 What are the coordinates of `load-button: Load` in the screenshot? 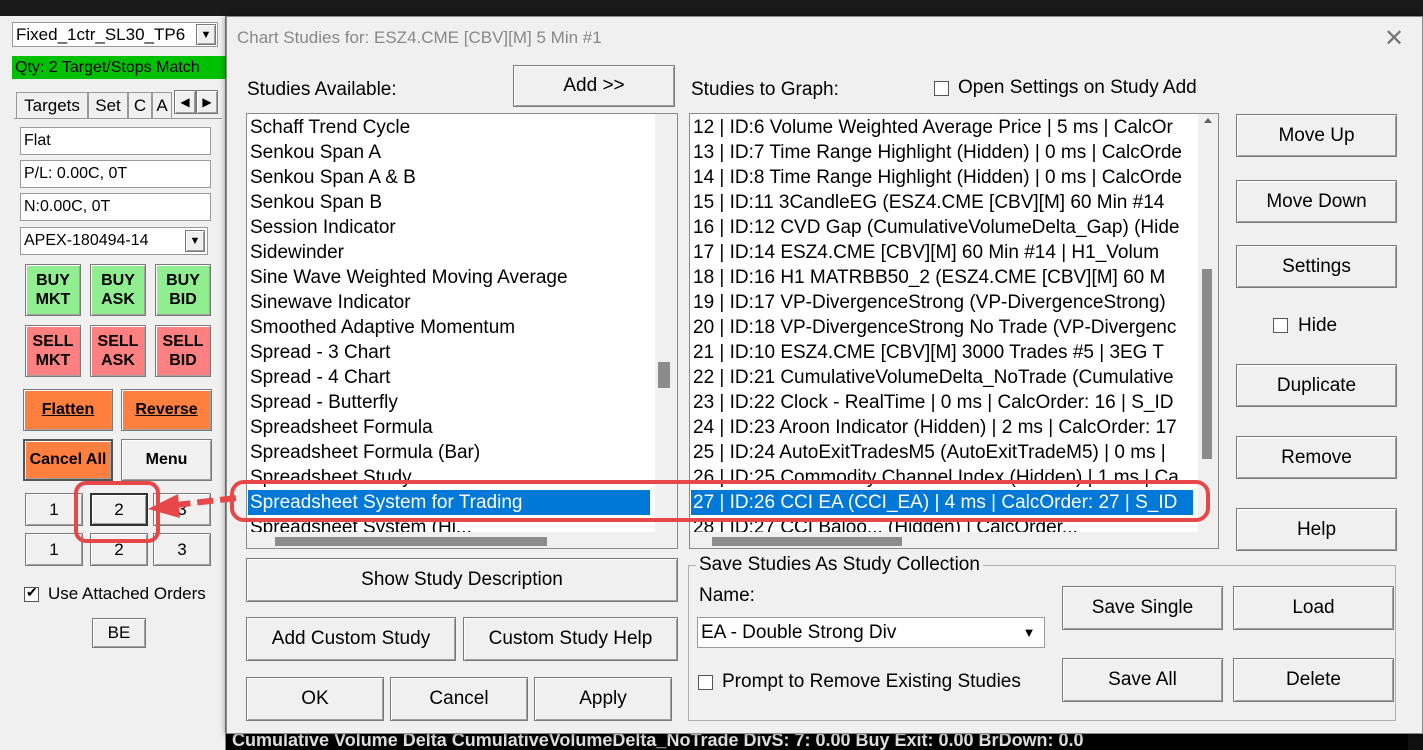 It's located at (1313, 608).